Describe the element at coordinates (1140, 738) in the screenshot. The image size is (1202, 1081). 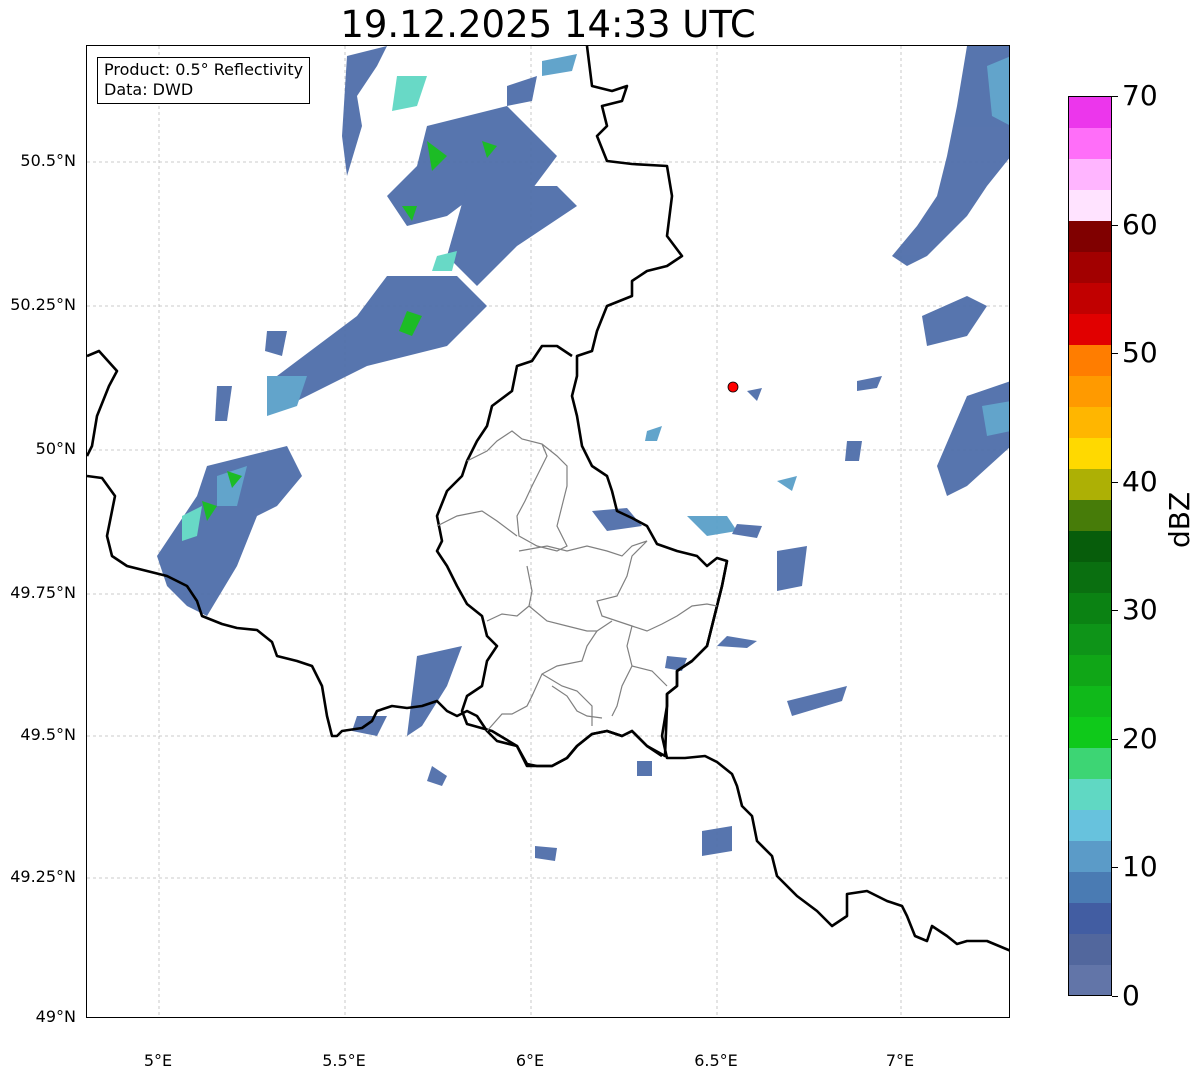
I see `colorbar-tick-label: 20` at that location.